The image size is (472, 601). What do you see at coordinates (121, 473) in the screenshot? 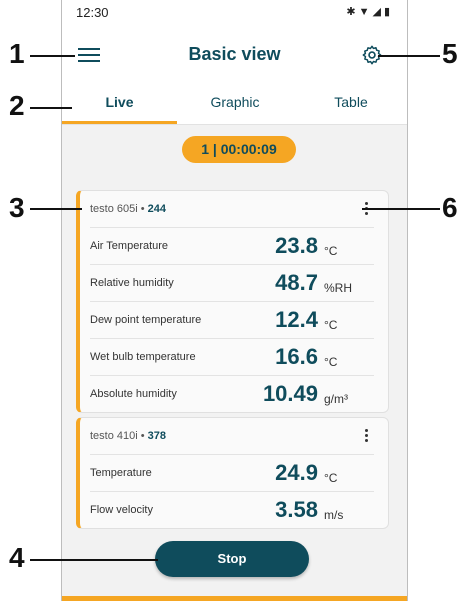
I see `reading-label: Temperature` at bounding box center [121, 473].